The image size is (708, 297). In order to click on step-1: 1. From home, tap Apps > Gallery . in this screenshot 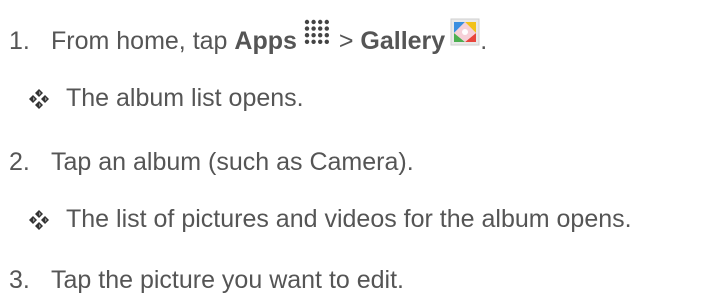, I will do `click(354, 38)`.